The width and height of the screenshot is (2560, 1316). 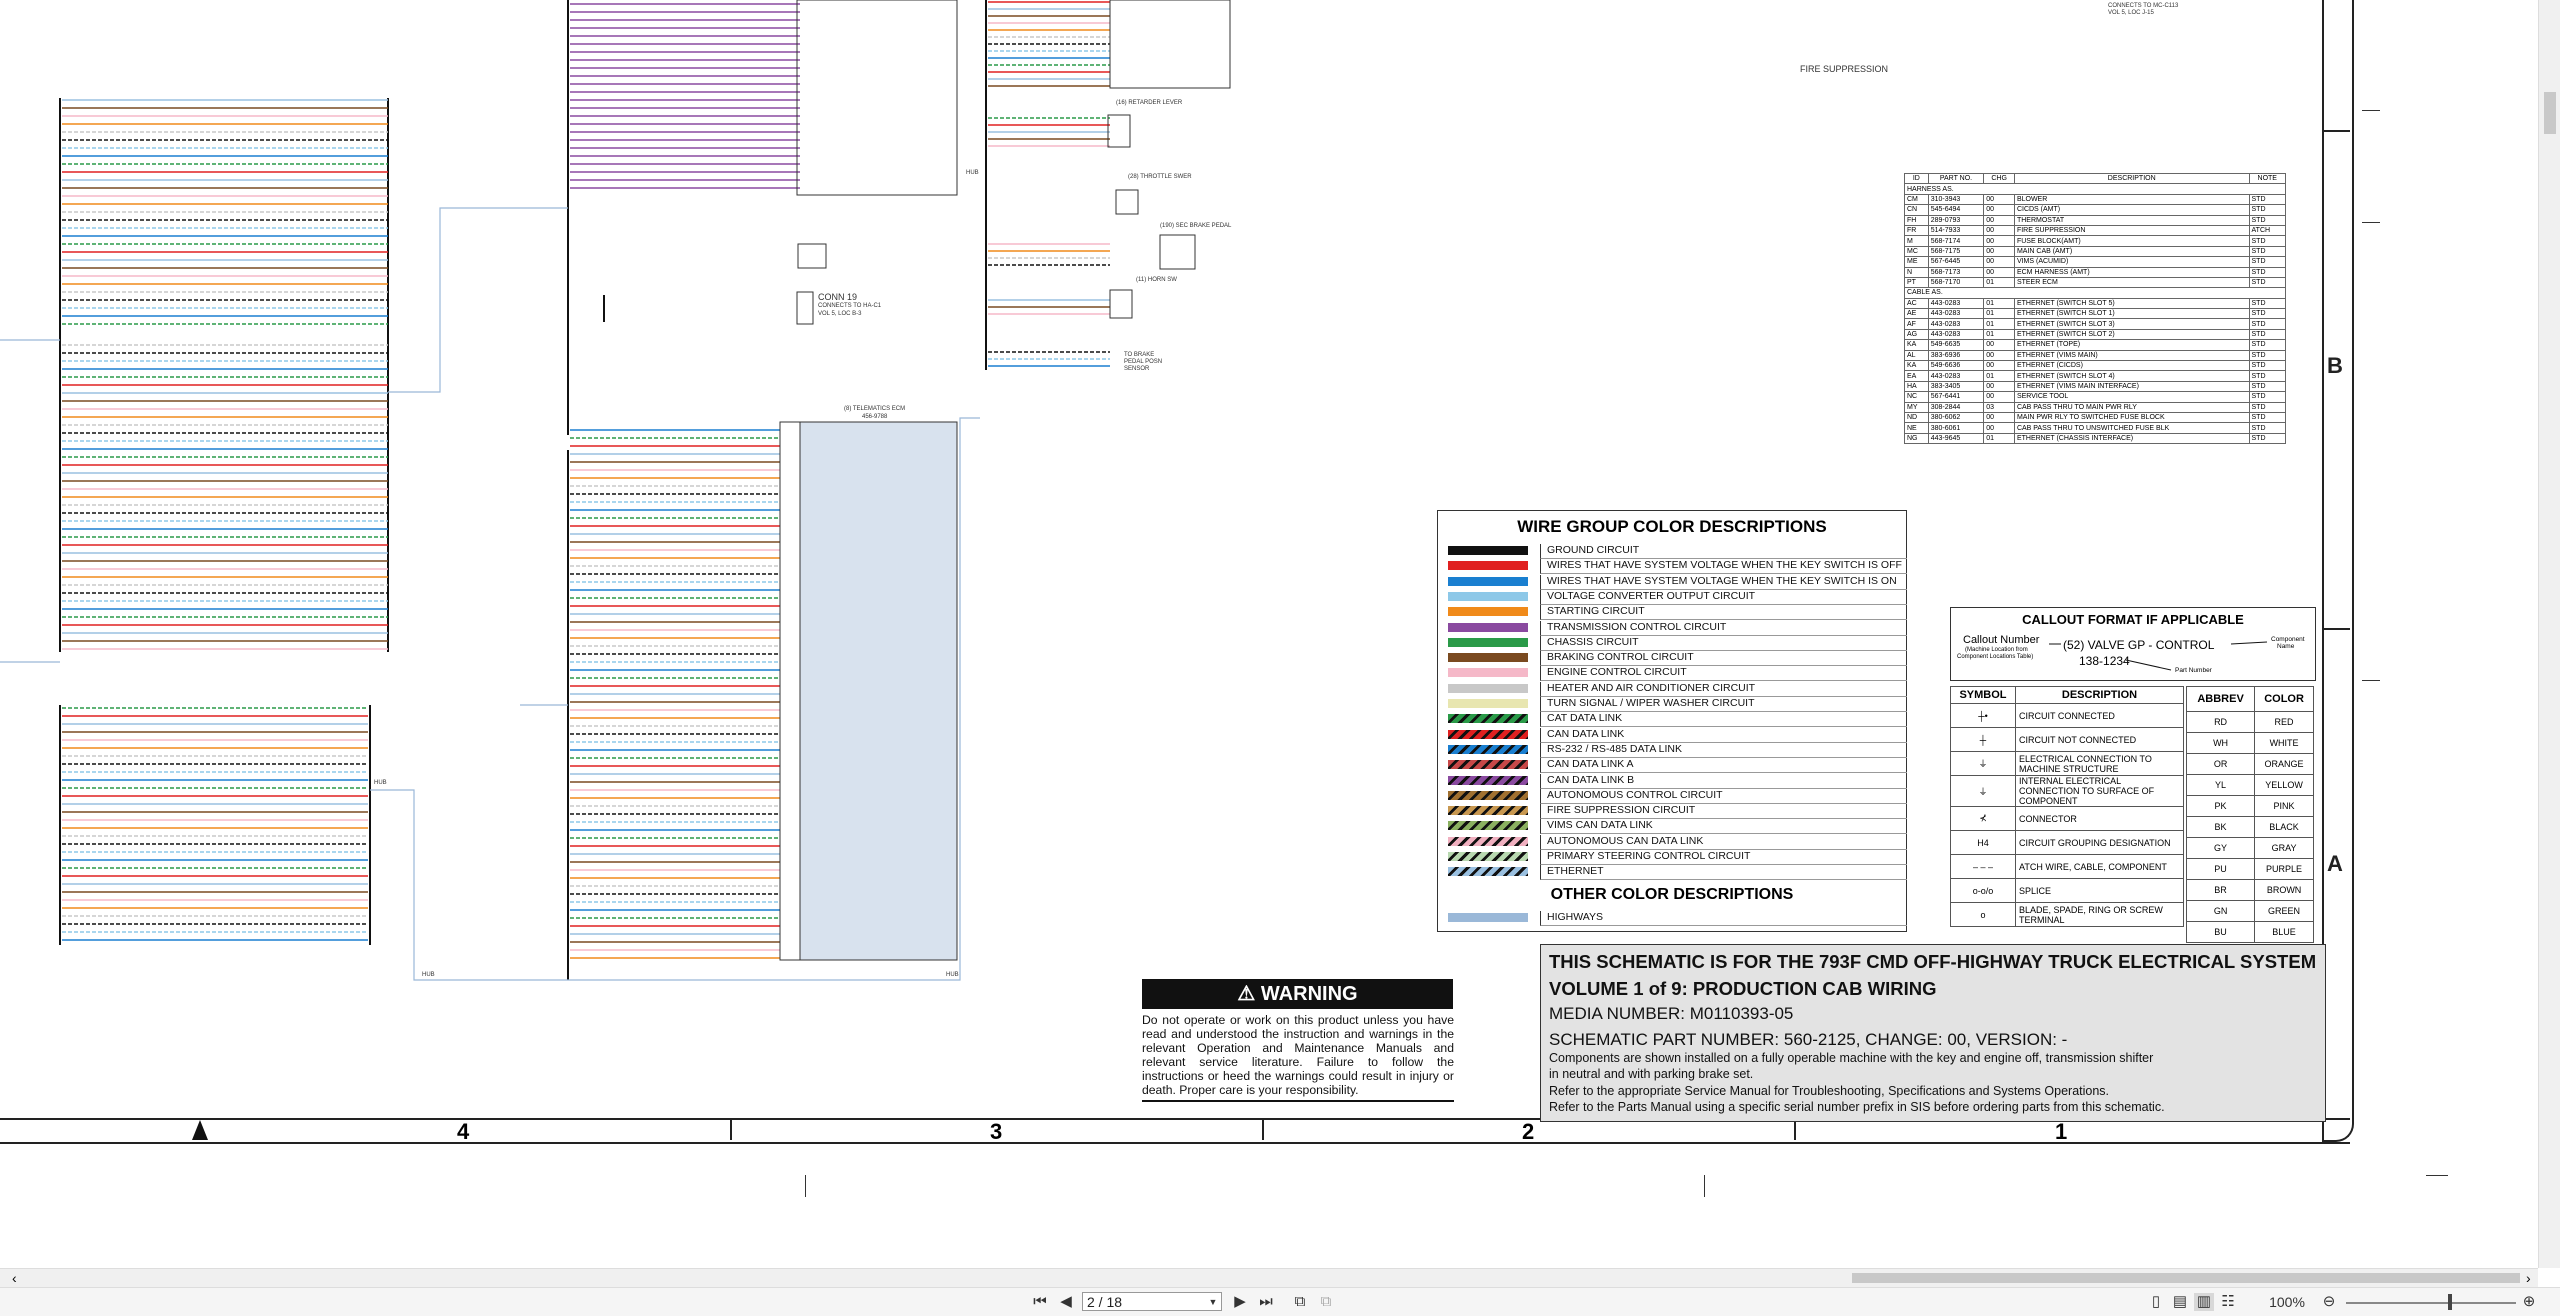 What do you see at coordinates (2550, 113) in the screenshot?
I see `vertical-scroll-thumb` at bounding box center [2550, 113].